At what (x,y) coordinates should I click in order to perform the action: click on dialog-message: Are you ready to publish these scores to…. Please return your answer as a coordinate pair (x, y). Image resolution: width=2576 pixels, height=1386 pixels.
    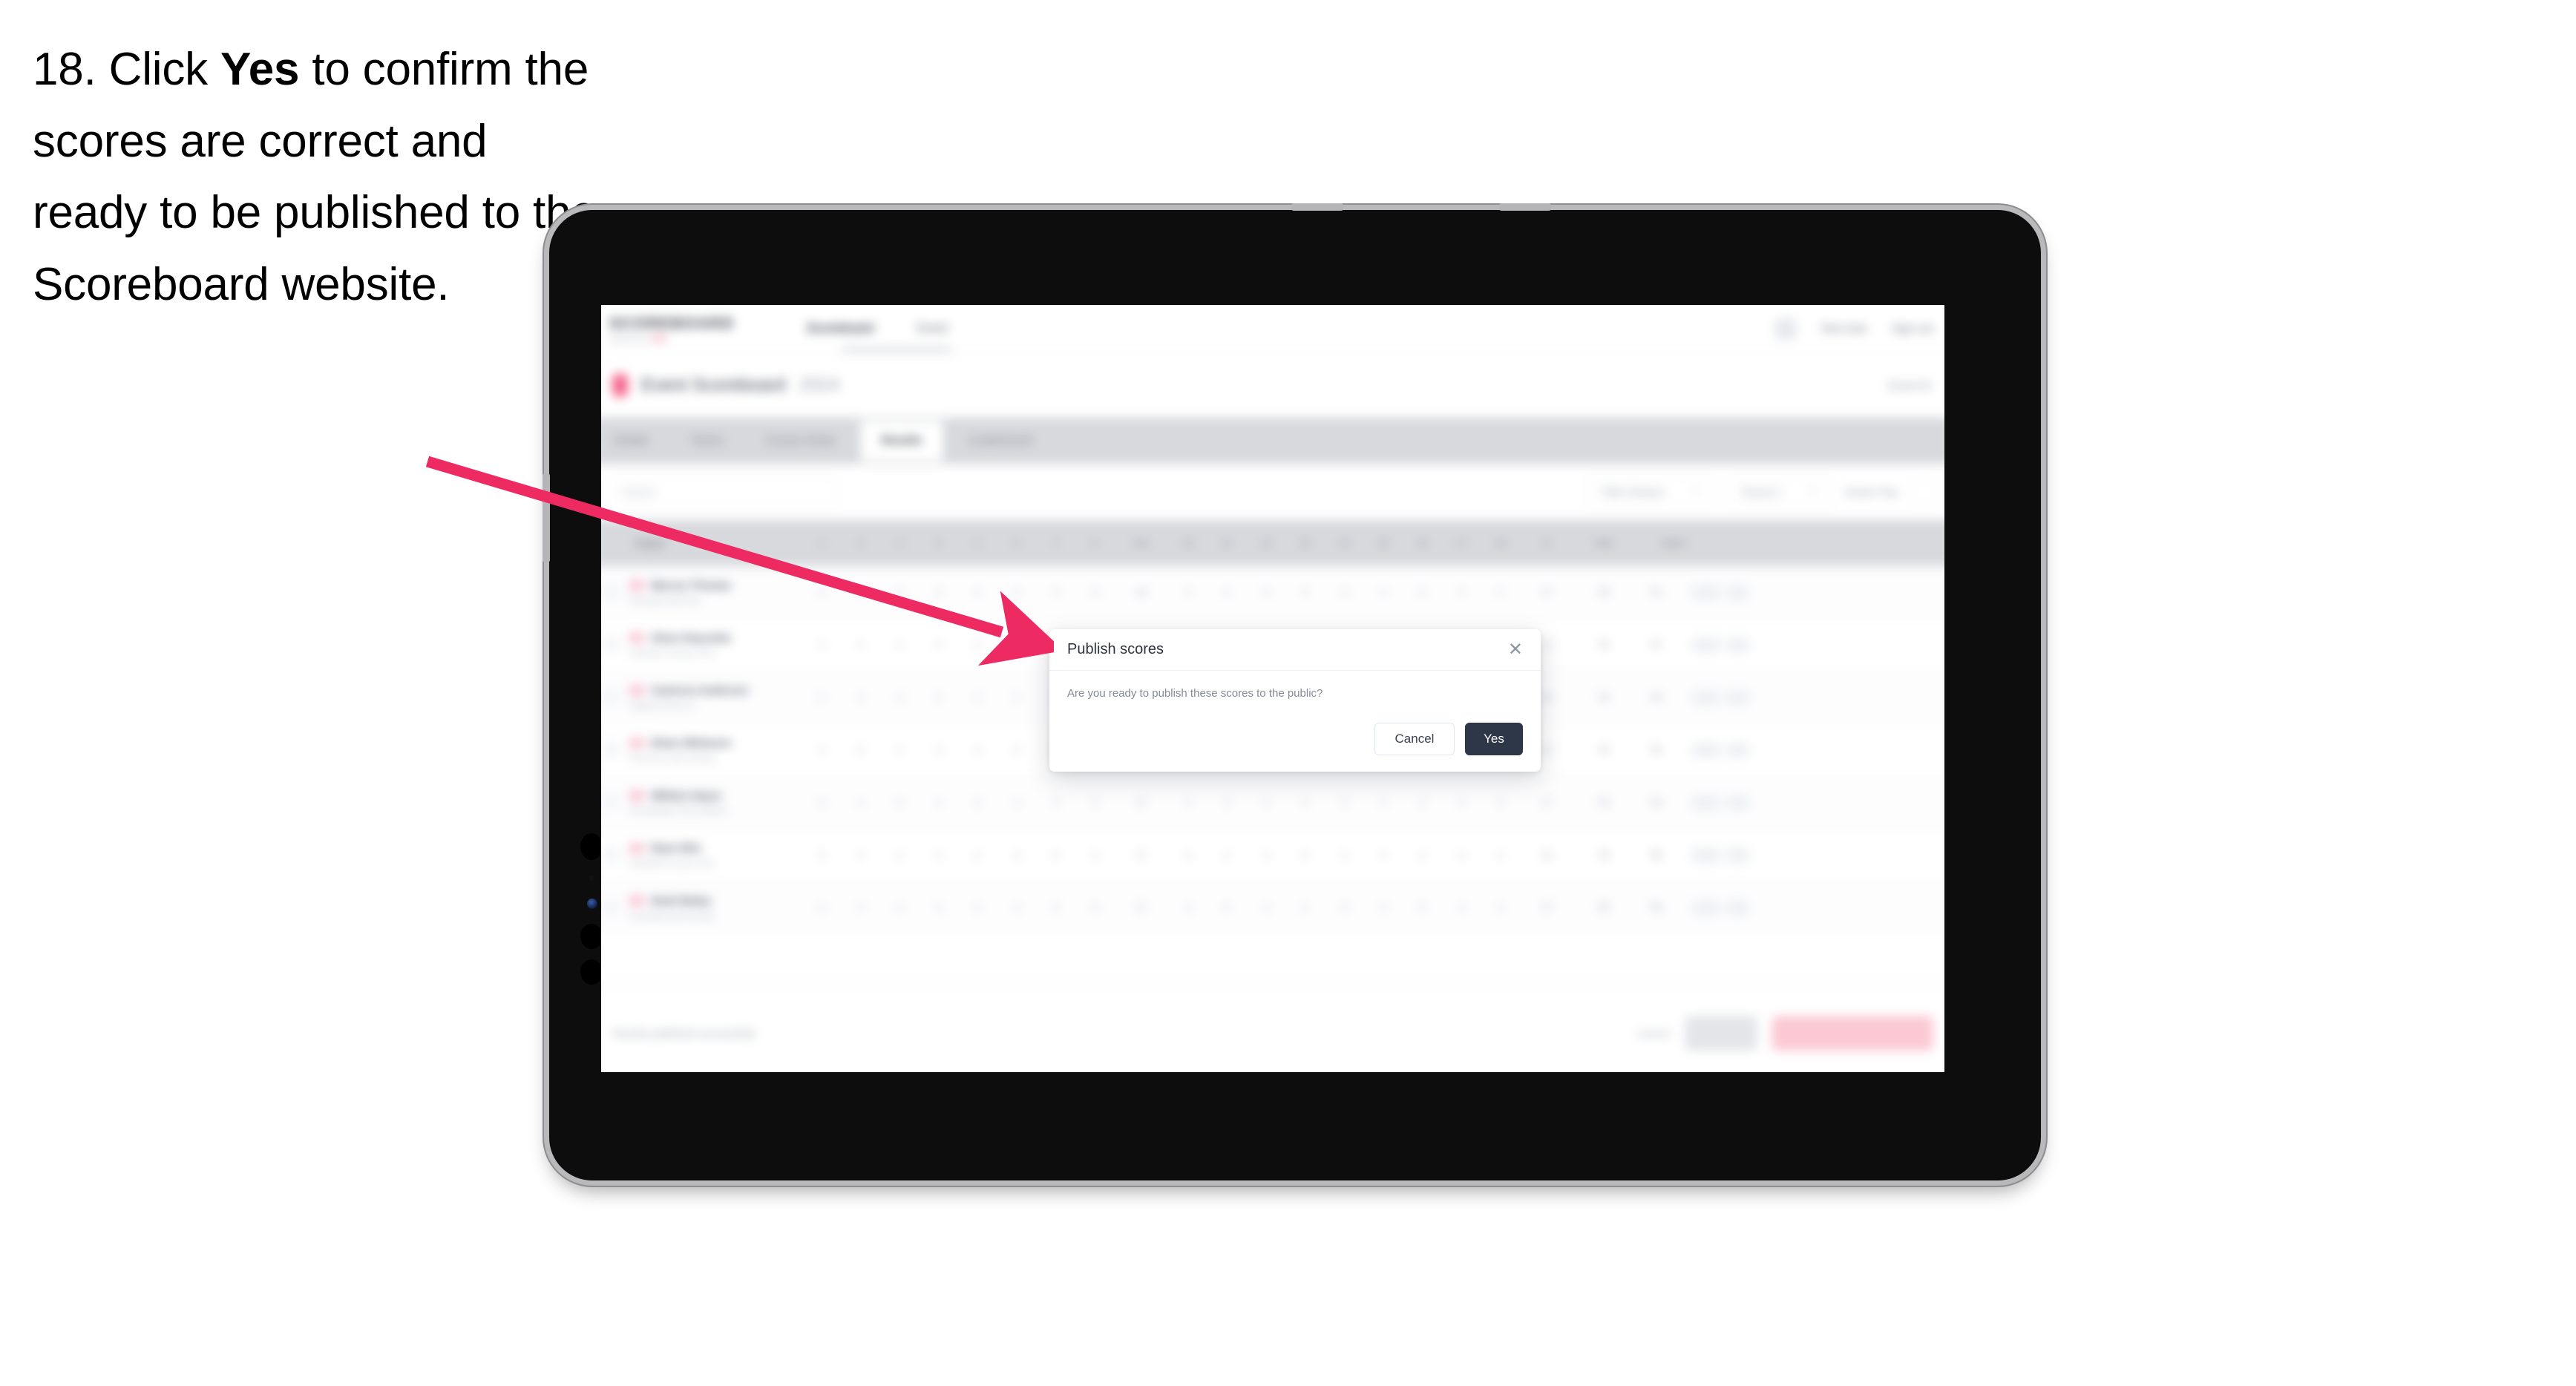
    Looking at the image, I should click on (1195, 693).